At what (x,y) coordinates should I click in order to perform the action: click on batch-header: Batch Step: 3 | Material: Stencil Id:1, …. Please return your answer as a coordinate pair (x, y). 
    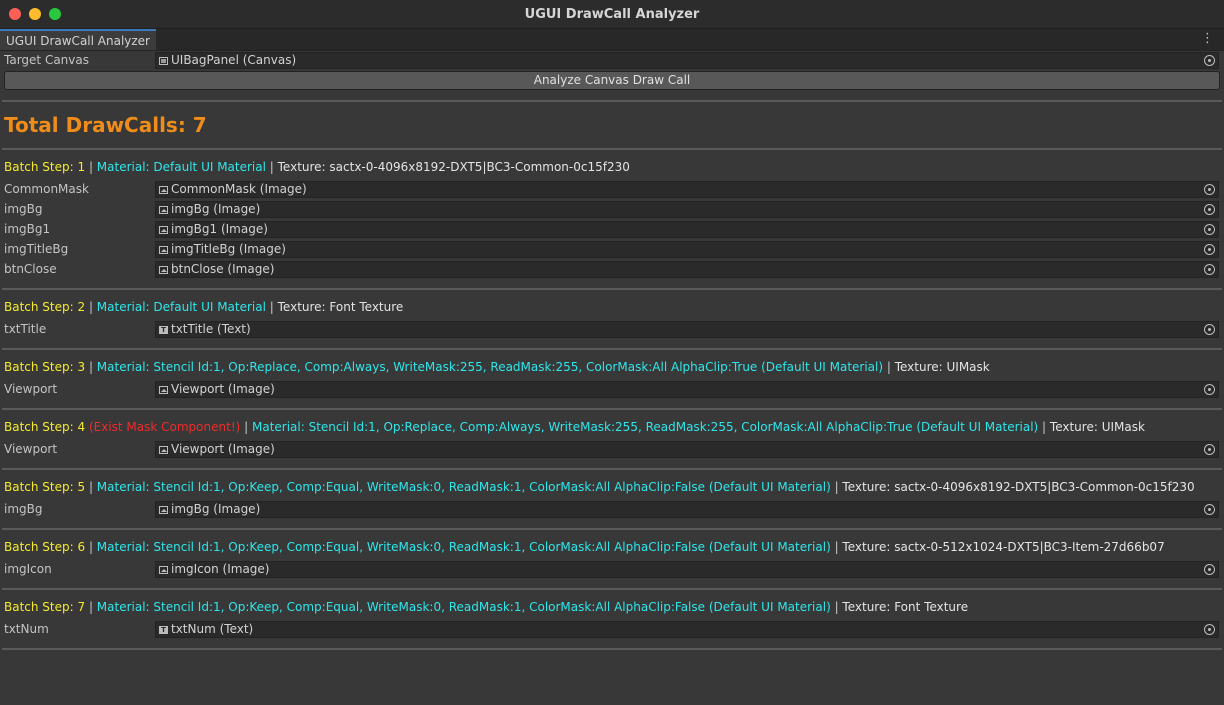
    Looking at the image, I should click on (497, 367).